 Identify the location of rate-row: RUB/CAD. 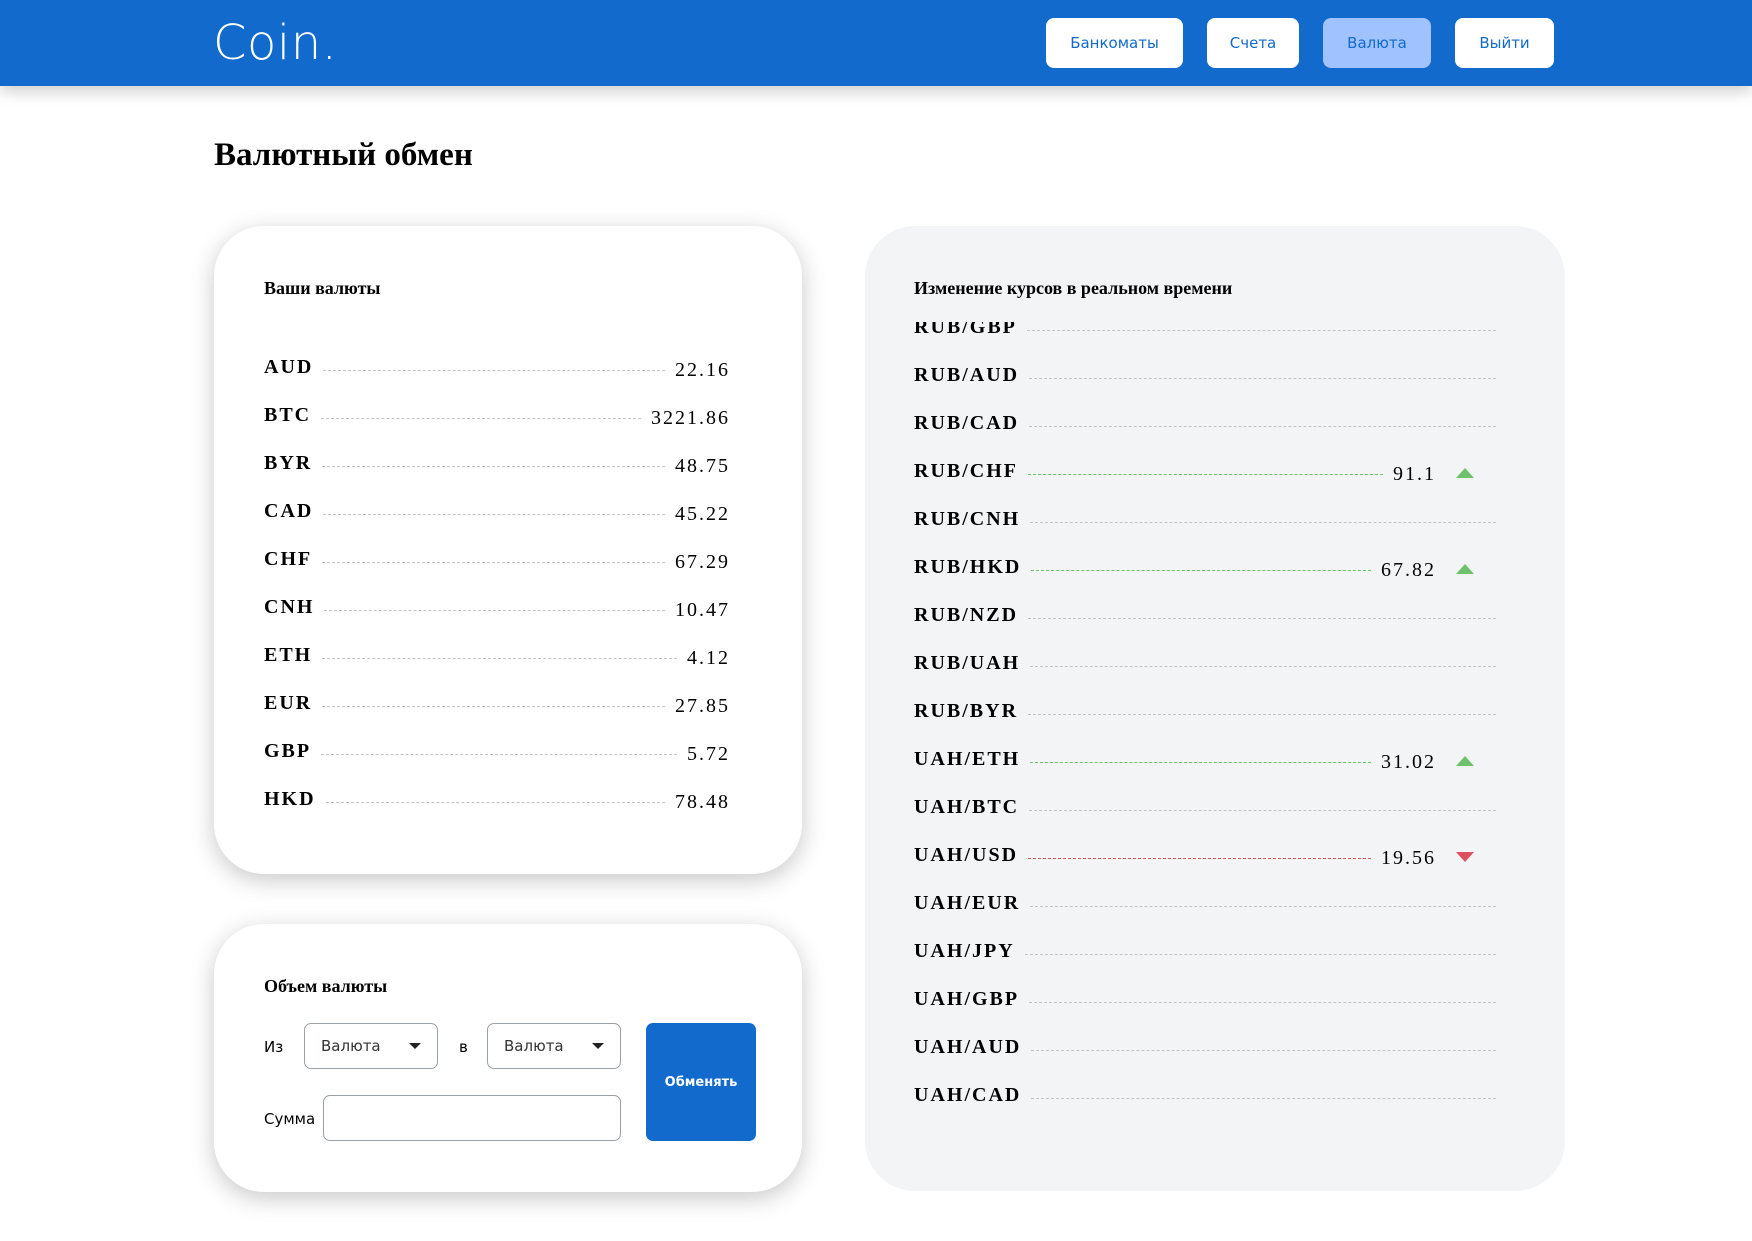
(1205, 423).